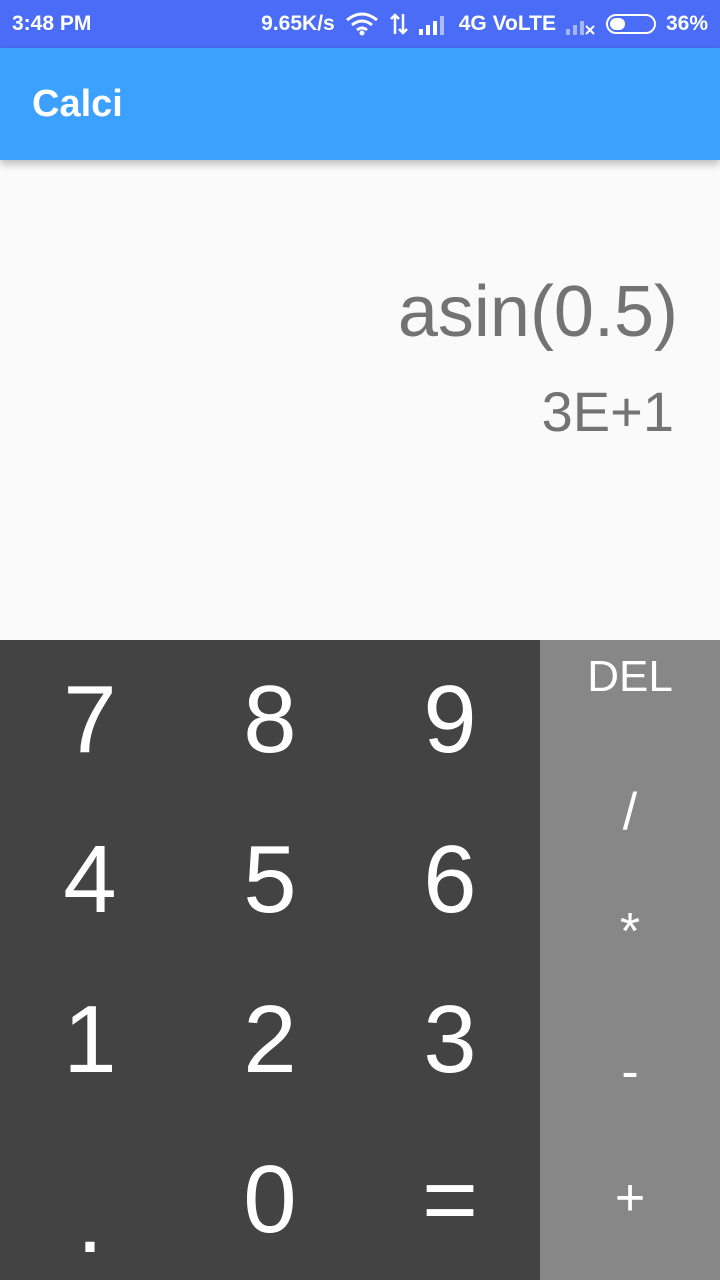 The width and height of the screenshot is (720, 1280). What do you see at coordinates (580, 24) in the screenshot?
I see `signal-no-sim-icon` at bounding box center [580, 24].